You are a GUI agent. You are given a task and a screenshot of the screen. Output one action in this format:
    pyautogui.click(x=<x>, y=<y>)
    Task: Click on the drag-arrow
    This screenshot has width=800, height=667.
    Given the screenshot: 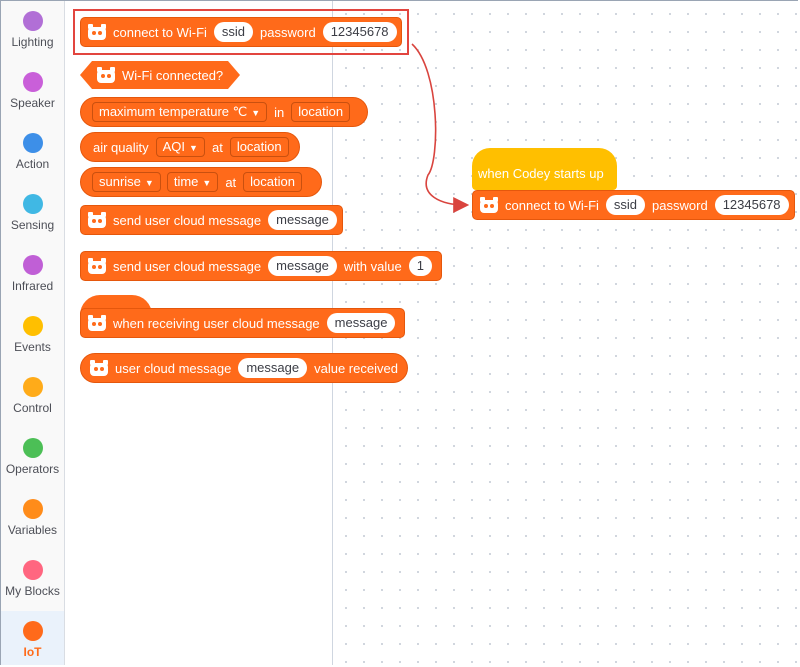 What is the action you would take?
    pyautogui.click(x=440, y=128)
    